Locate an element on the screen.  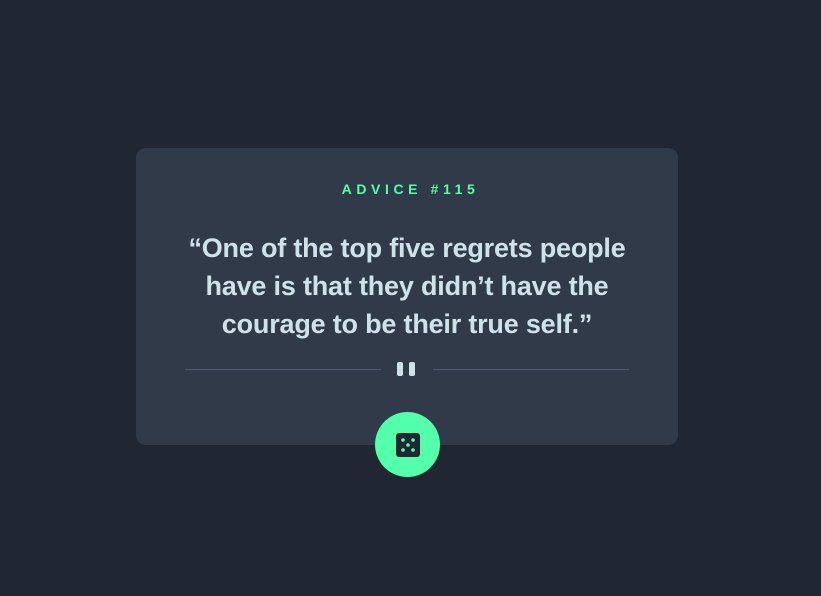
divider-line-left is located at coordinates (283, 369).